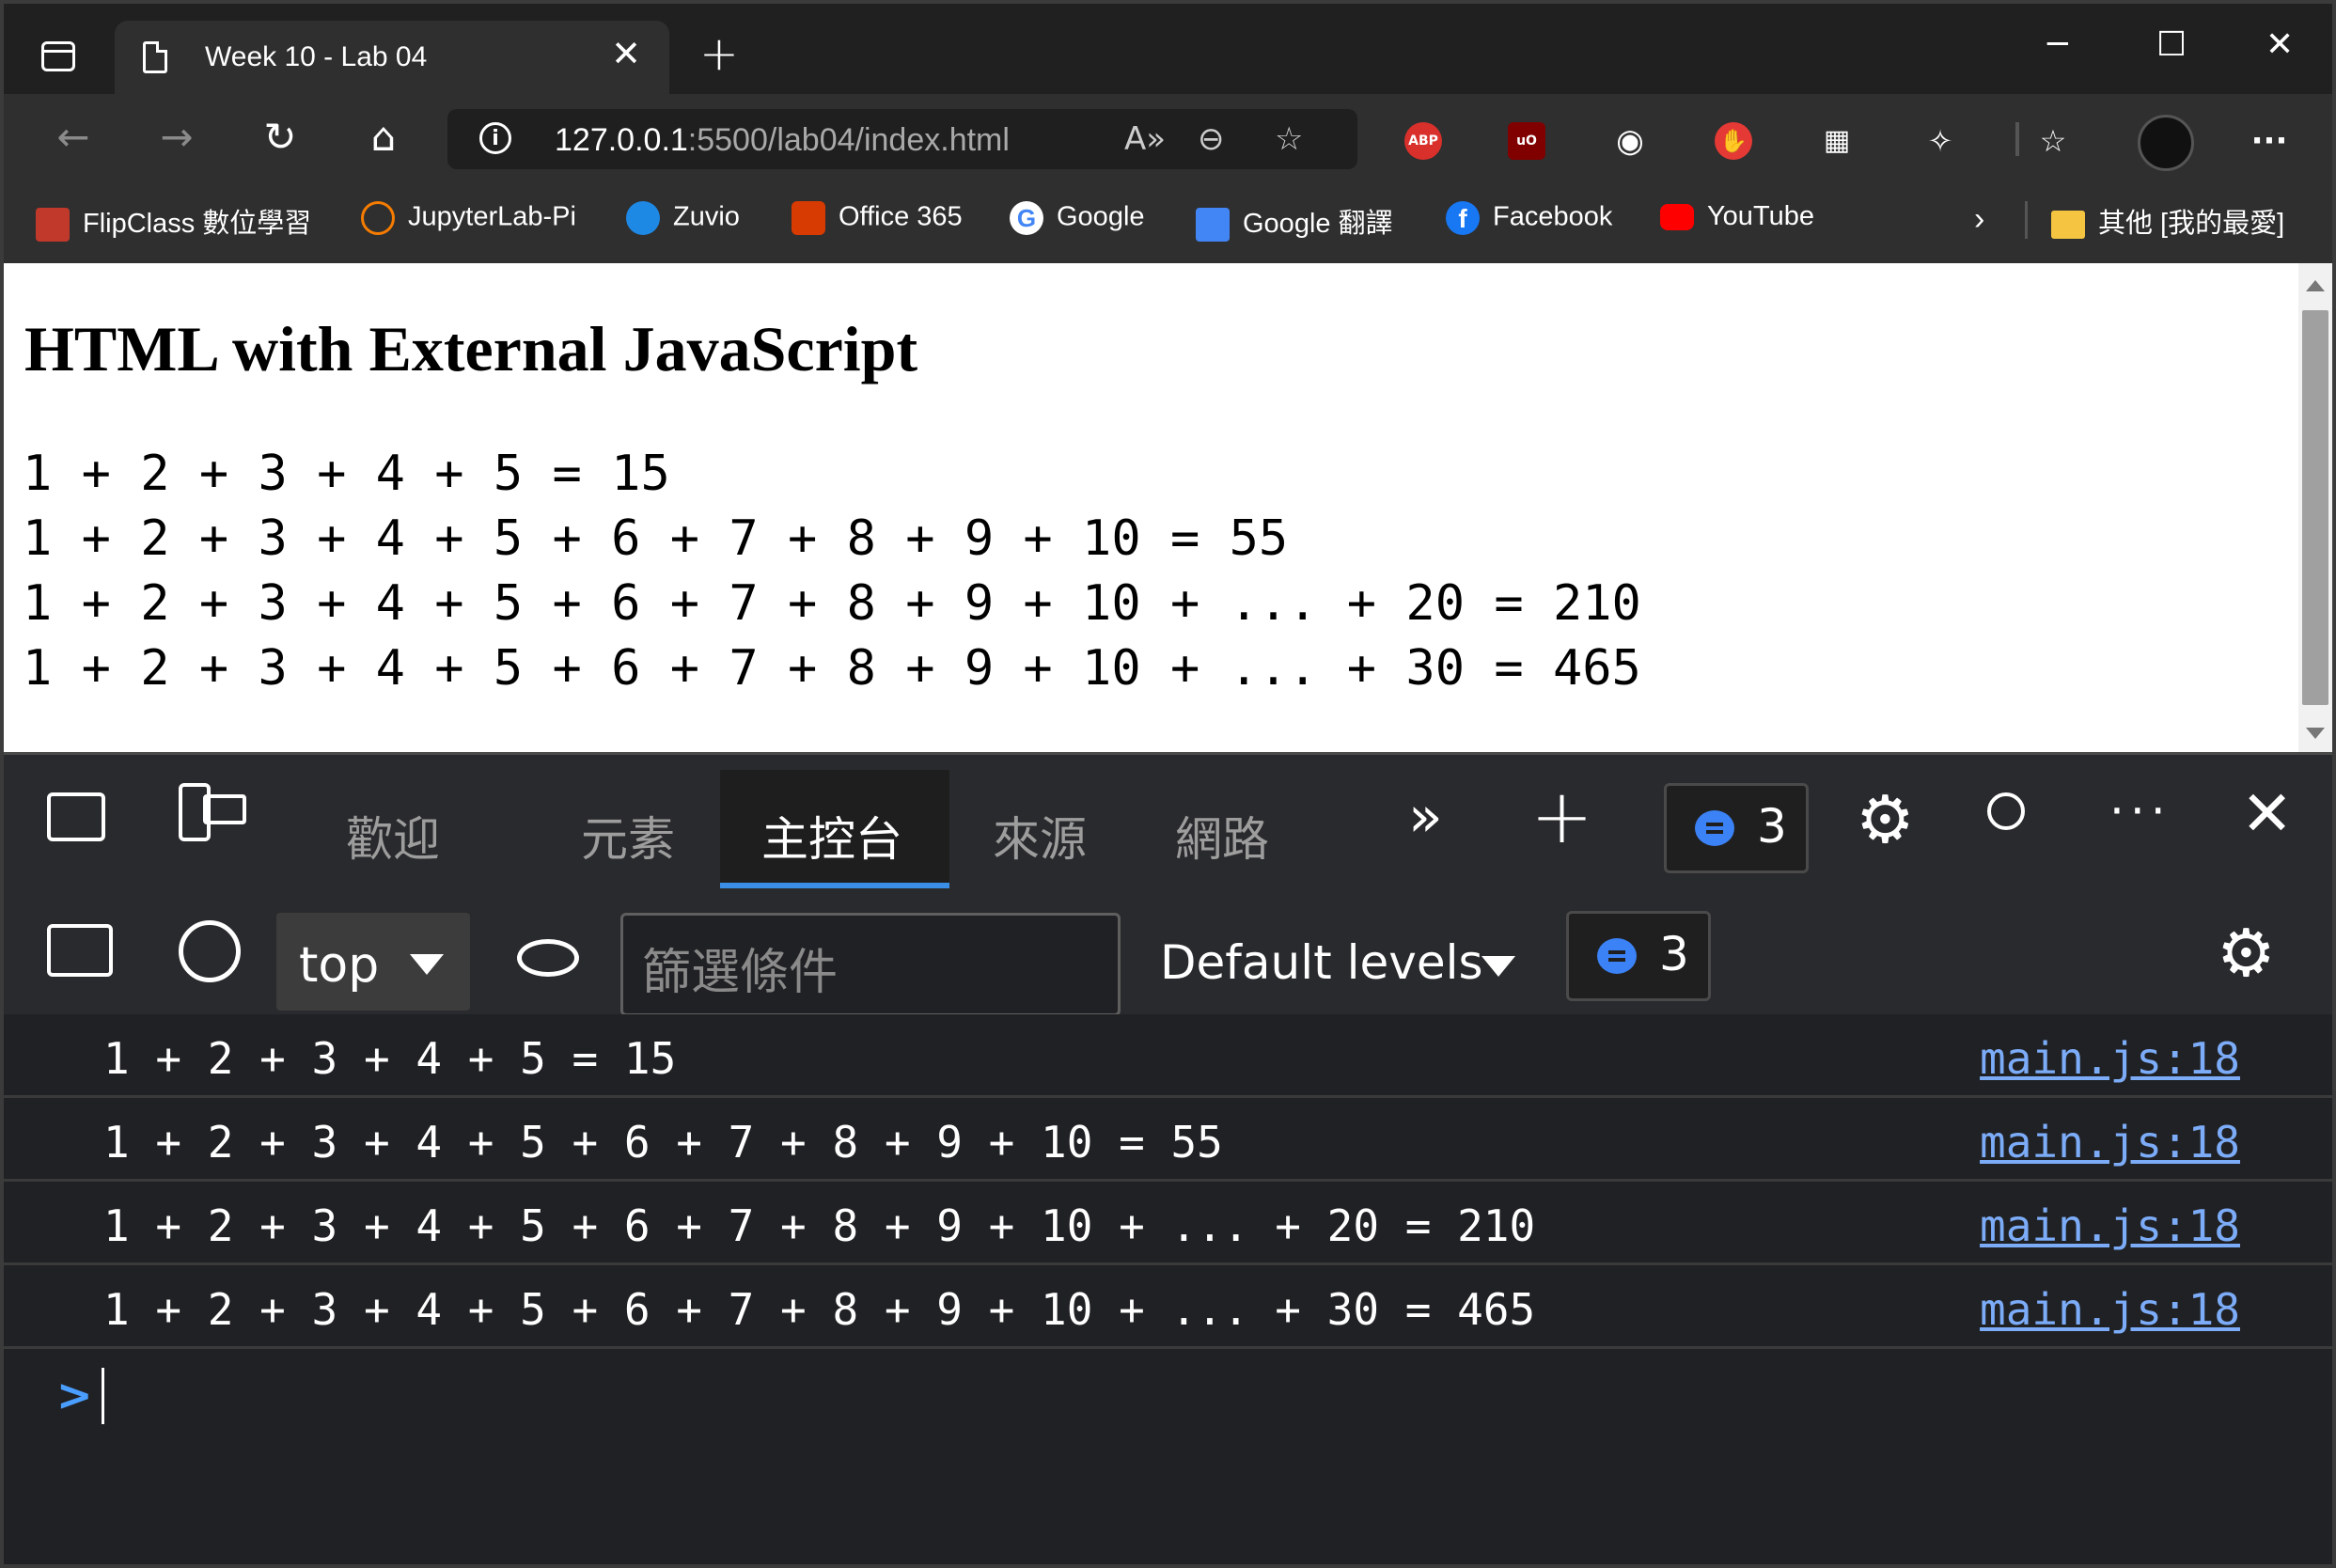 The width and height of the screenshot is (2336, 1568). What do you see at coordinates (1222, 836) in the screenshot?
I see `tab-network: 網路` at bounding box center [1222, 836].